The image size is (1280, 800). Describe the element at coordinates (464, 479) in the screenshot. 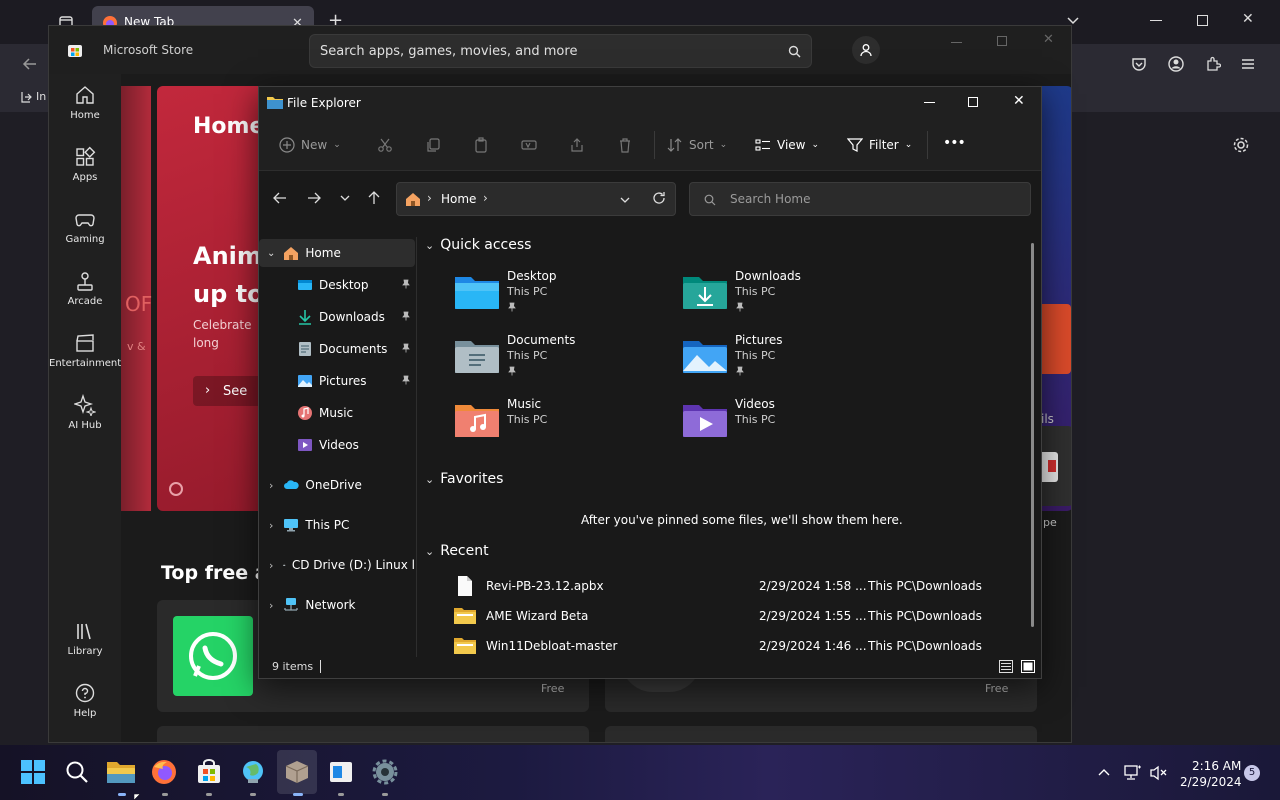

I see `favorites-header: ⌄ Favorites` at that location.